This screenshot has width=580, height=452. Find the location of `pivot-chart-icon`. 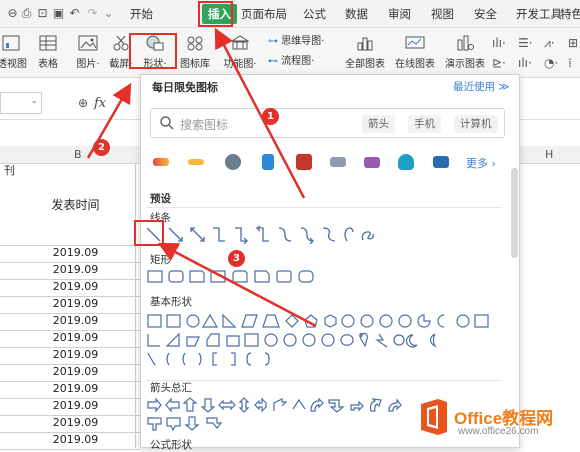

pivot-chart-icon is located at coordinates (11, 43).